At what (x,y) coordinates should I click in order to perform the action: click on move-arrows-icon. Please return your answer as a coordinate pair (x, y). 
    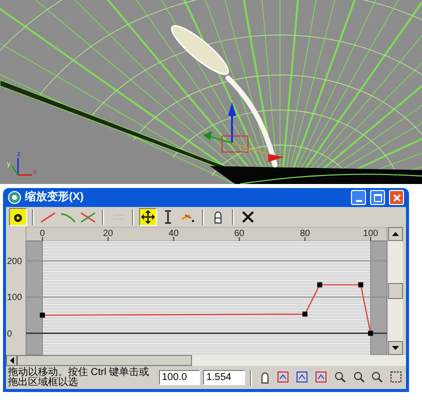
    Looking at the image, I should click on (148, 217).